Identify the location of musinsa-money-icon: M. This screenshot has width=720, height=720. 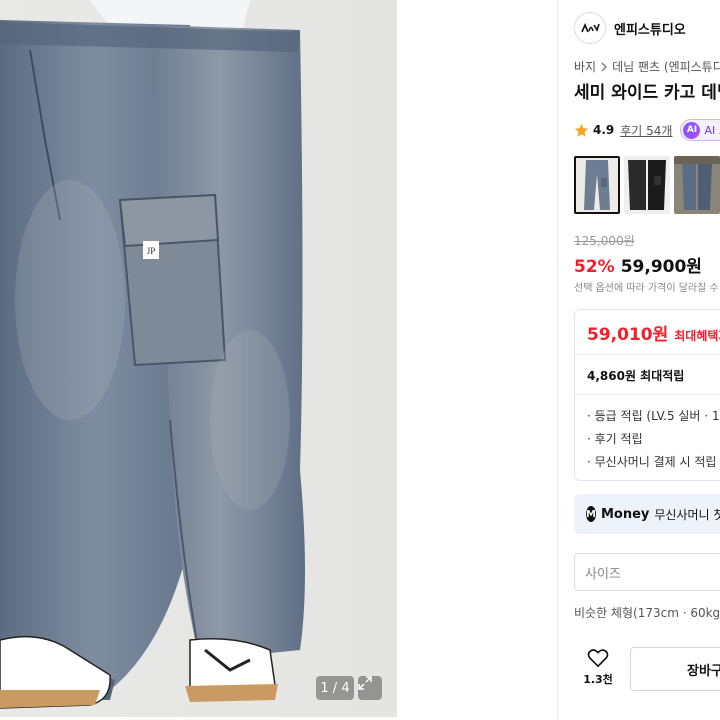
(591, 514).